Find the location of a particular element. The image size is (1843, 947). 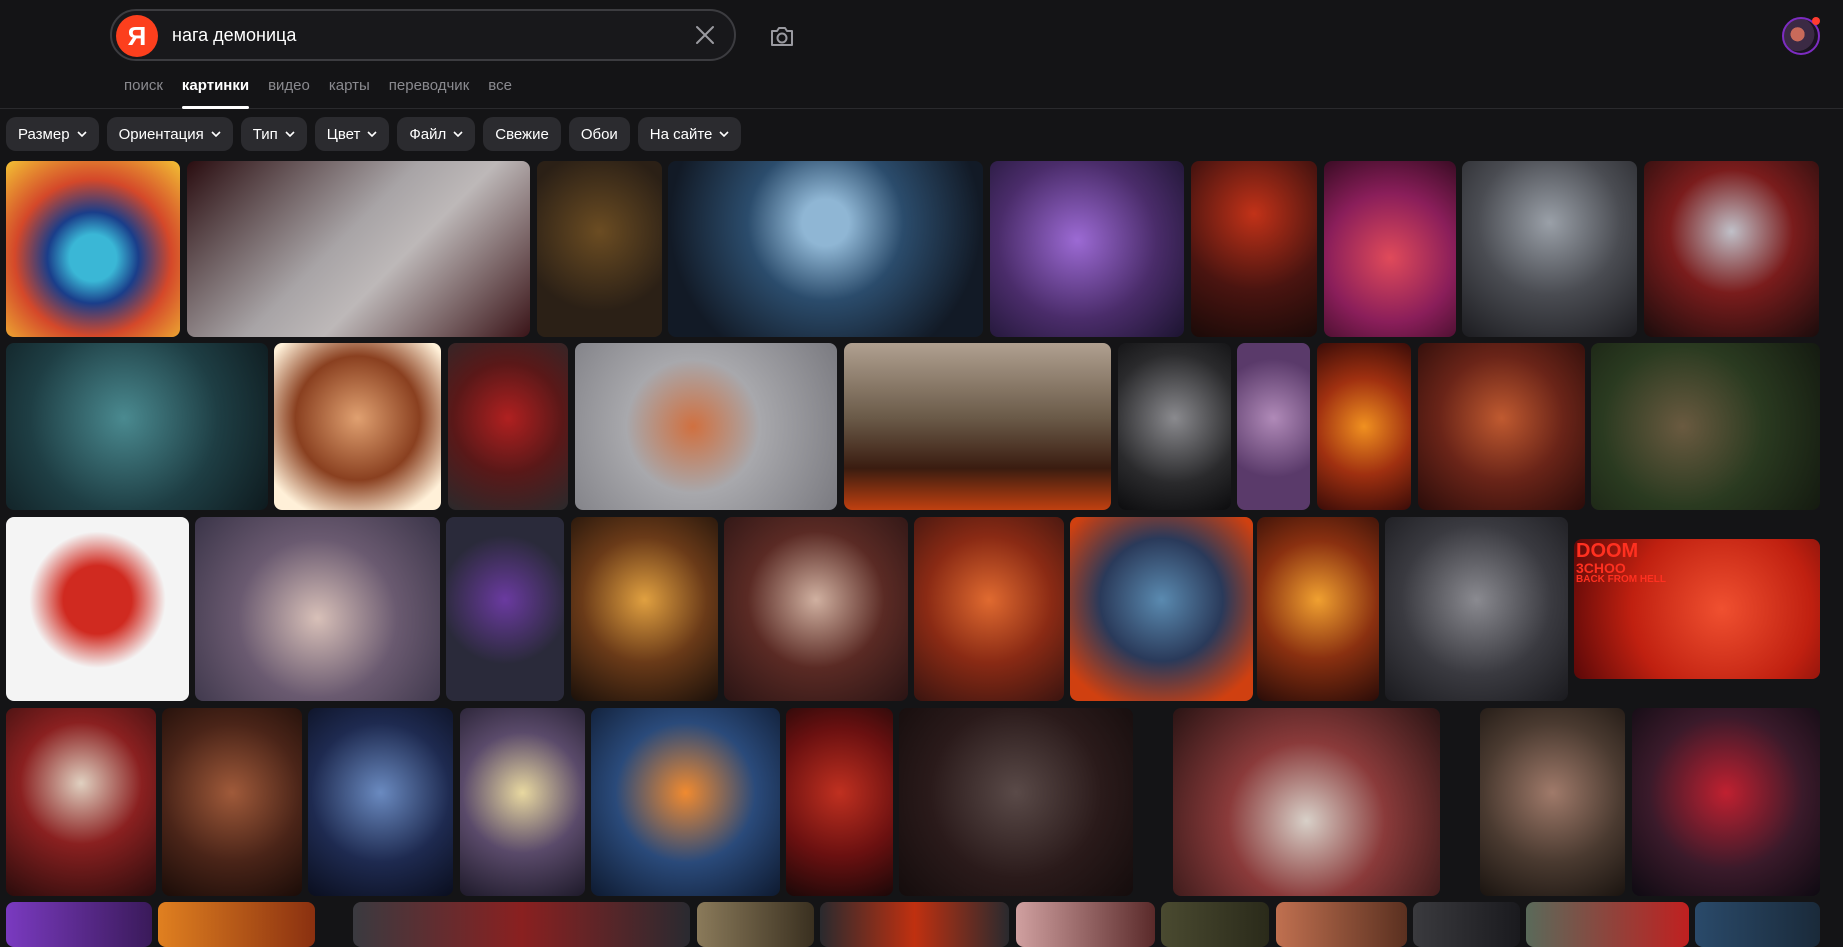

filter-recent: Свежие is located at coordinates (522, 134).